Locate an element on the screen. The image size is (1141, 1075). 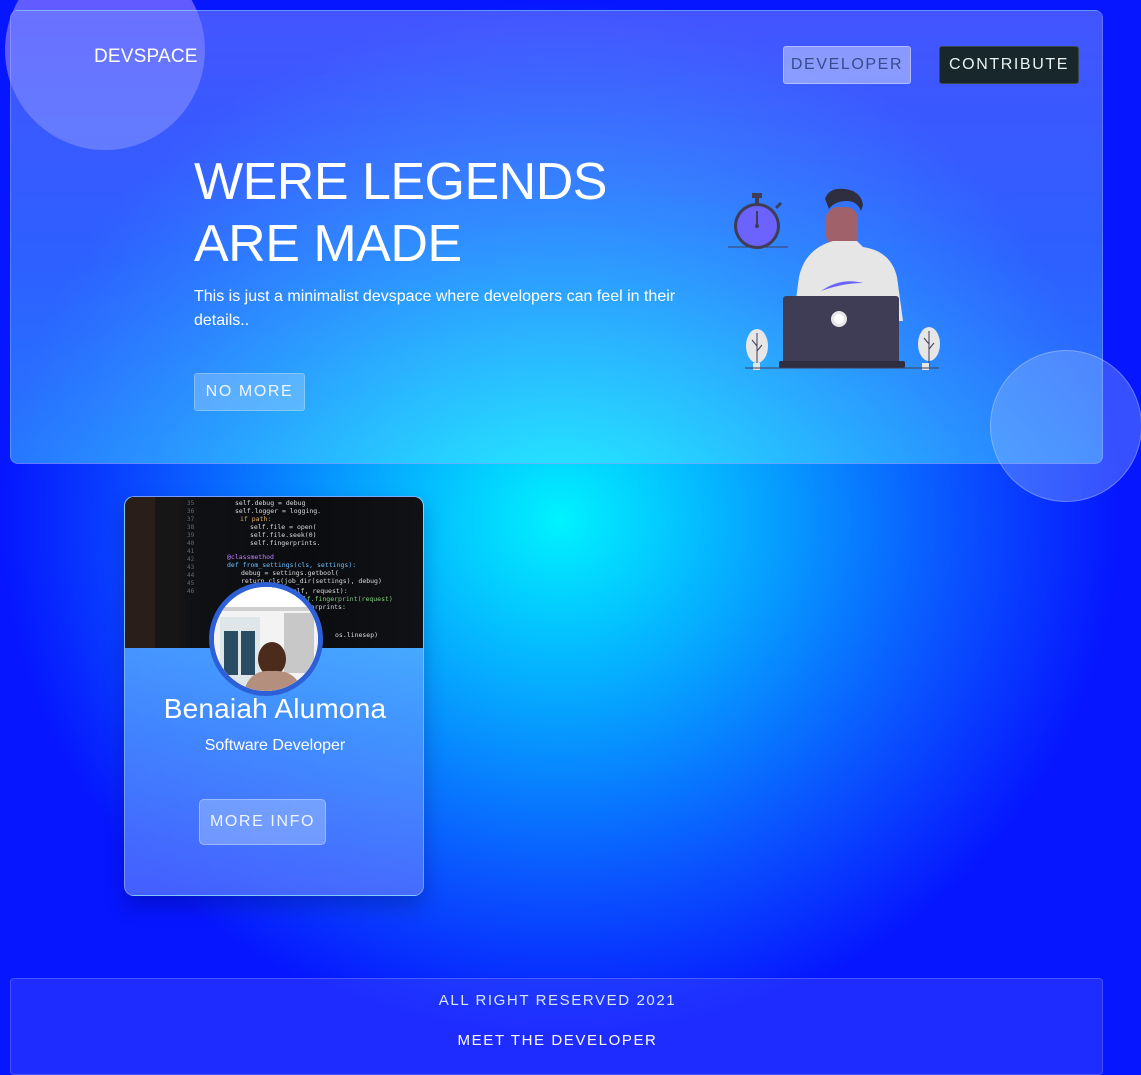
svg-text: 38 is located at coordinates (191, 527).